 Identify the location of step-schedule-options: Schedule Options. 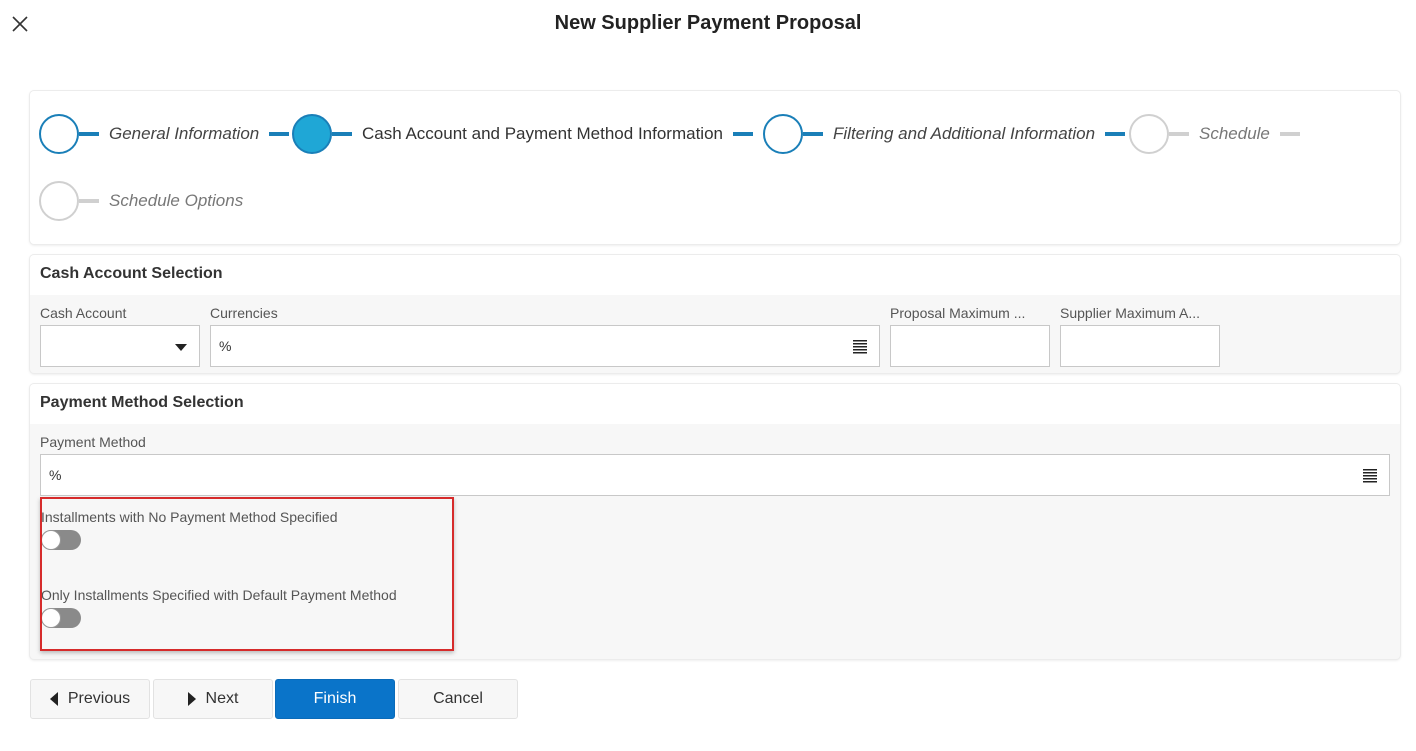
(146, 201).